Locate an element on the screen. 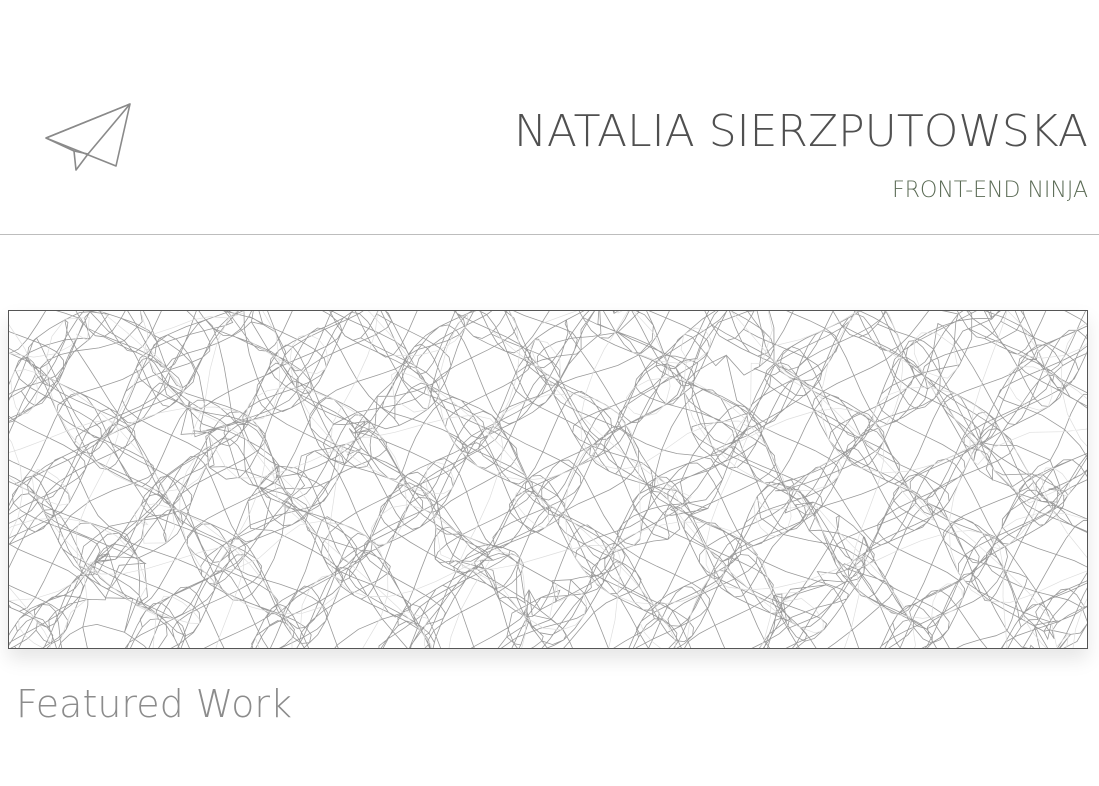 This screenshot has width=1099, height=786. site-tagline: FRONT-END NINJA is located at coordinates (990, 190).